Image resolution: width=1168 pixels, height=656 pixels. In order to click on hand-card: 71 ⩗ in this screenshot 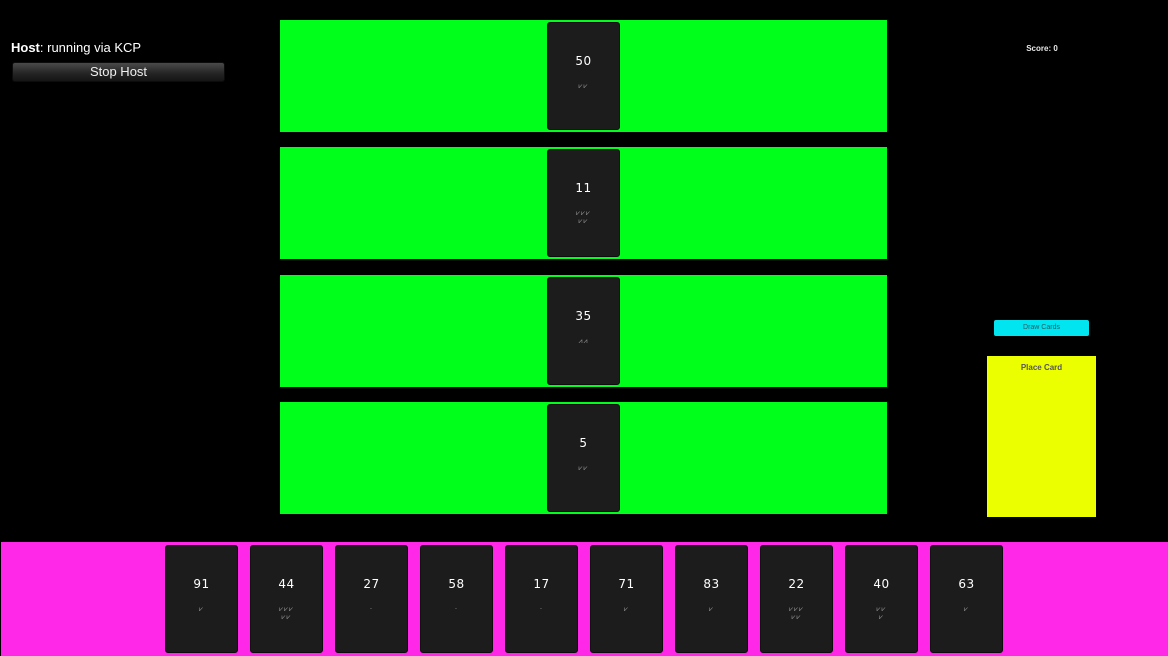, I will do `click(626, 599)`.